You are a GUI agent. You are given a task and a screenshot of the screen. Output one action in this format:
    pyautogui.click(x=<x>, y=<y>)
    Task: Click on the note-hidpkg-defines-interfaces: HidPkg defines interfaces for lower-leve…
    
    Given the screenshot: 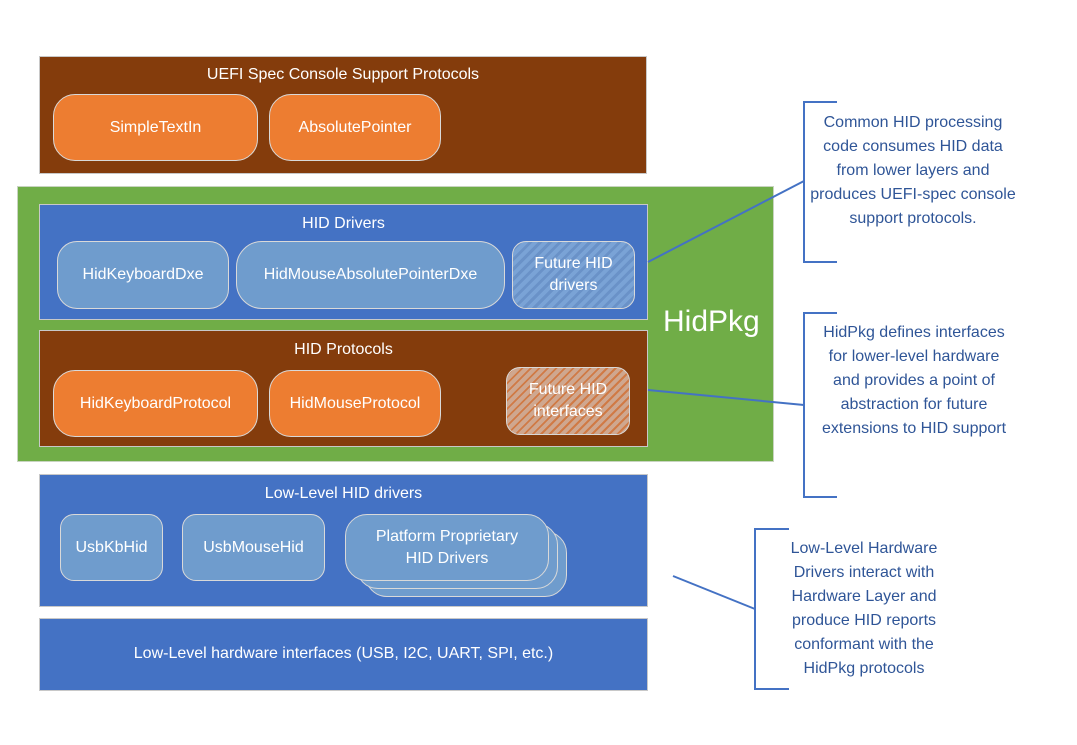 What is the action you would take?
    pyautogui.click(x=914, y=380)
    